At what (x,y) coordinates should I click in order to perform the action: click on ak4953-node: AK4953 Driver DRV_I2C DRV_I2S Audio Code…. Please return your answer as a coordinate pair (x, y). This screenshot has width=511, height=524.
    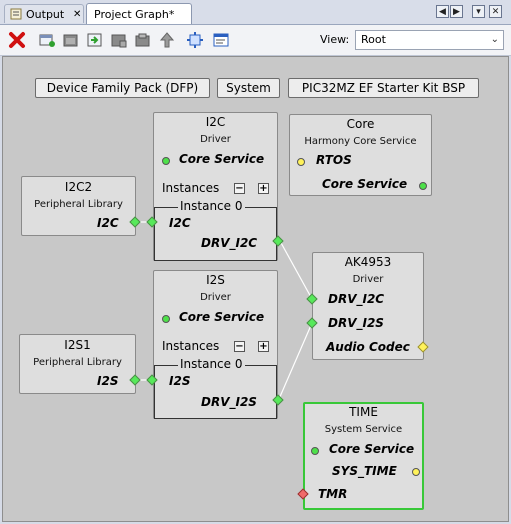
    Looking at the image, I should click on (368, 306).